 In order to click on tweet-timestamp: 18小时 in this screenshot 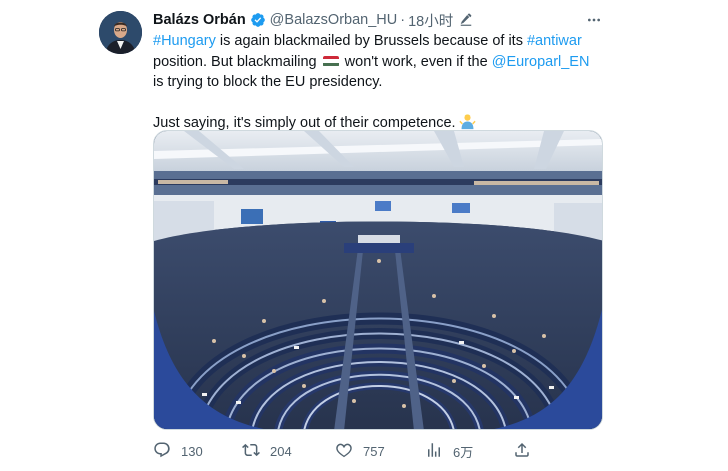, I will do `click(430, 20)`.